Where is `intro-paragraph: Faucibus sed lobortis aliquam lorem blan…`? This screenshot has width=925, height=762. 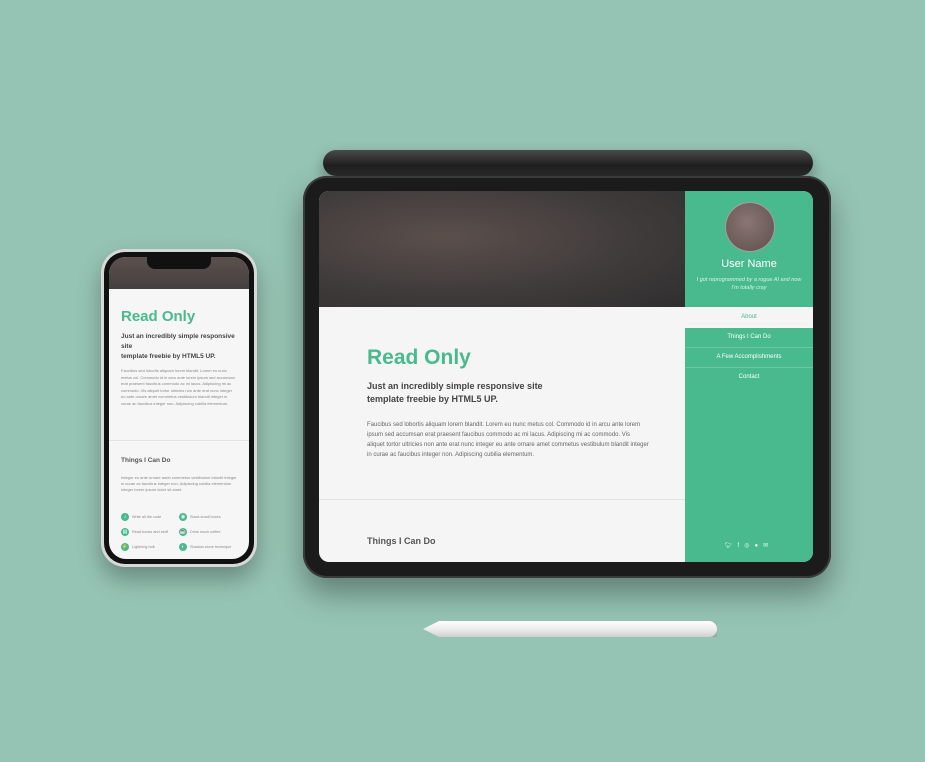 intro-paragraph: Faucibus sed lobortis aliquam lorem blan… is located at coordinates (508, 440).